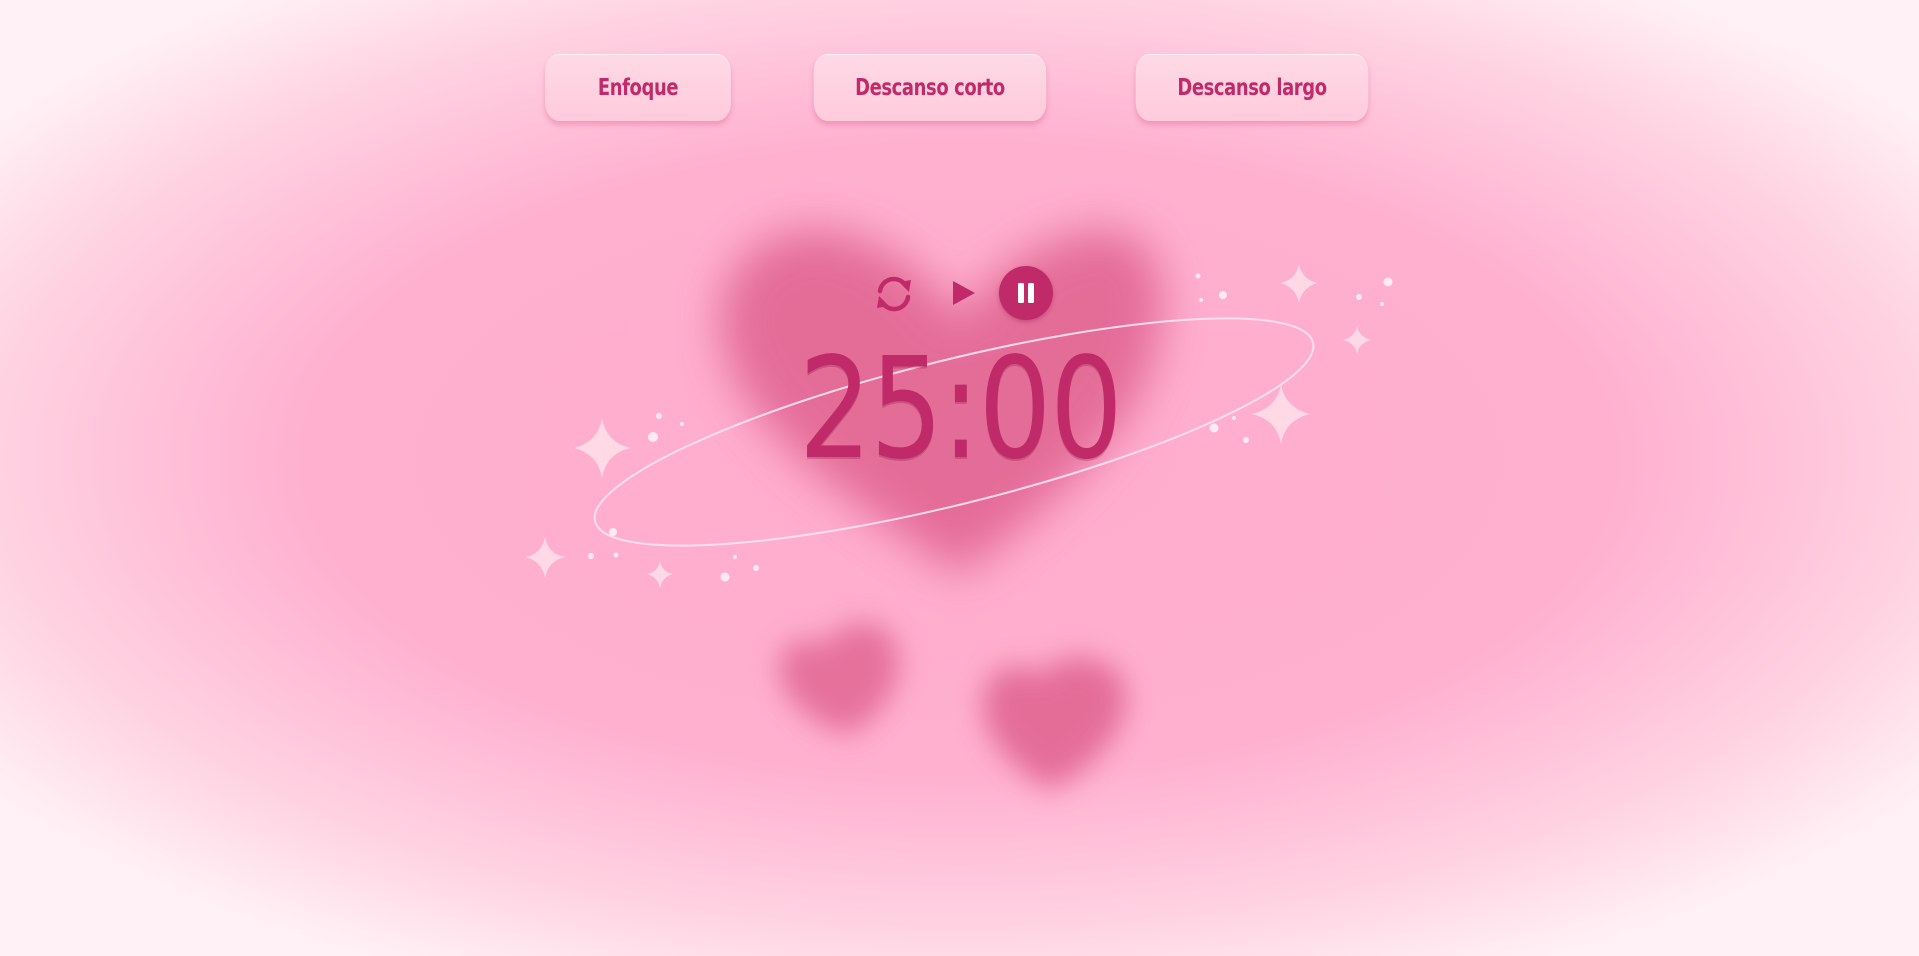 This screenshot has width=1919, height=956. I want to click on play-button, so click(963, 293).